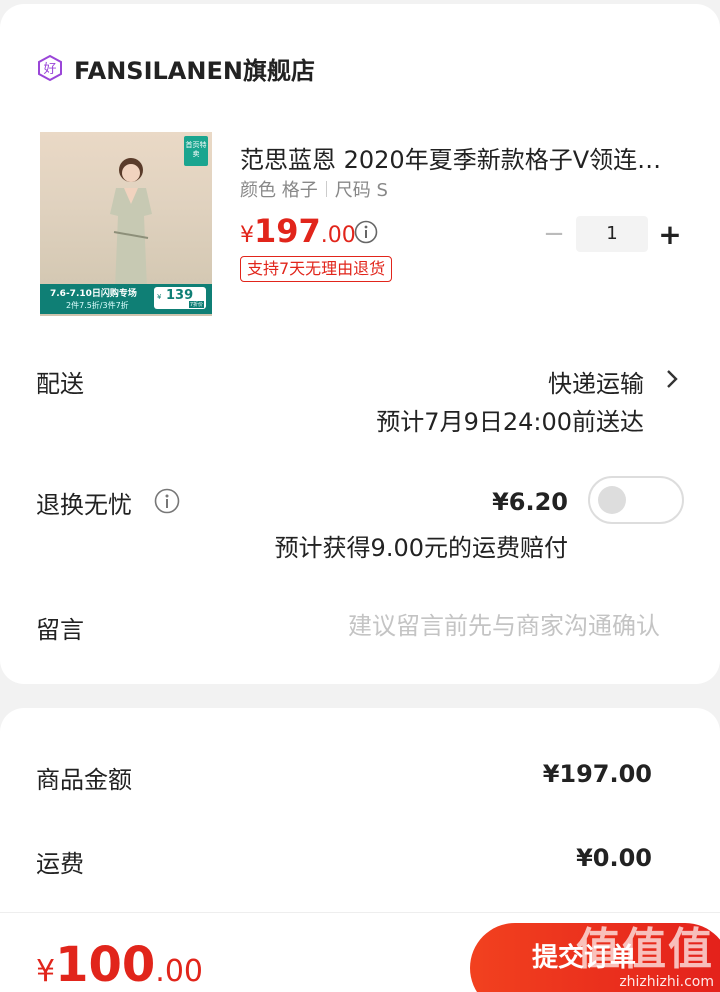 This screenshot has height=992, width=720. What do you see at coordinates (60, 864) in the screenshot?
I see `shipping-fee-label: 运费` at bounding box center [60, 864].